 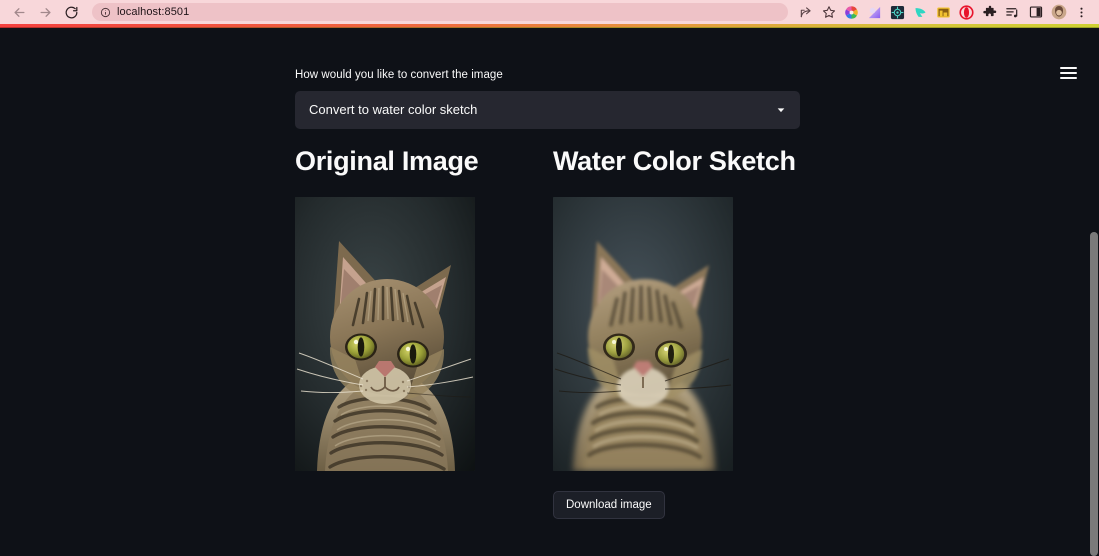 I want to click on opera-extension-icon, so click(x=966, y=12).